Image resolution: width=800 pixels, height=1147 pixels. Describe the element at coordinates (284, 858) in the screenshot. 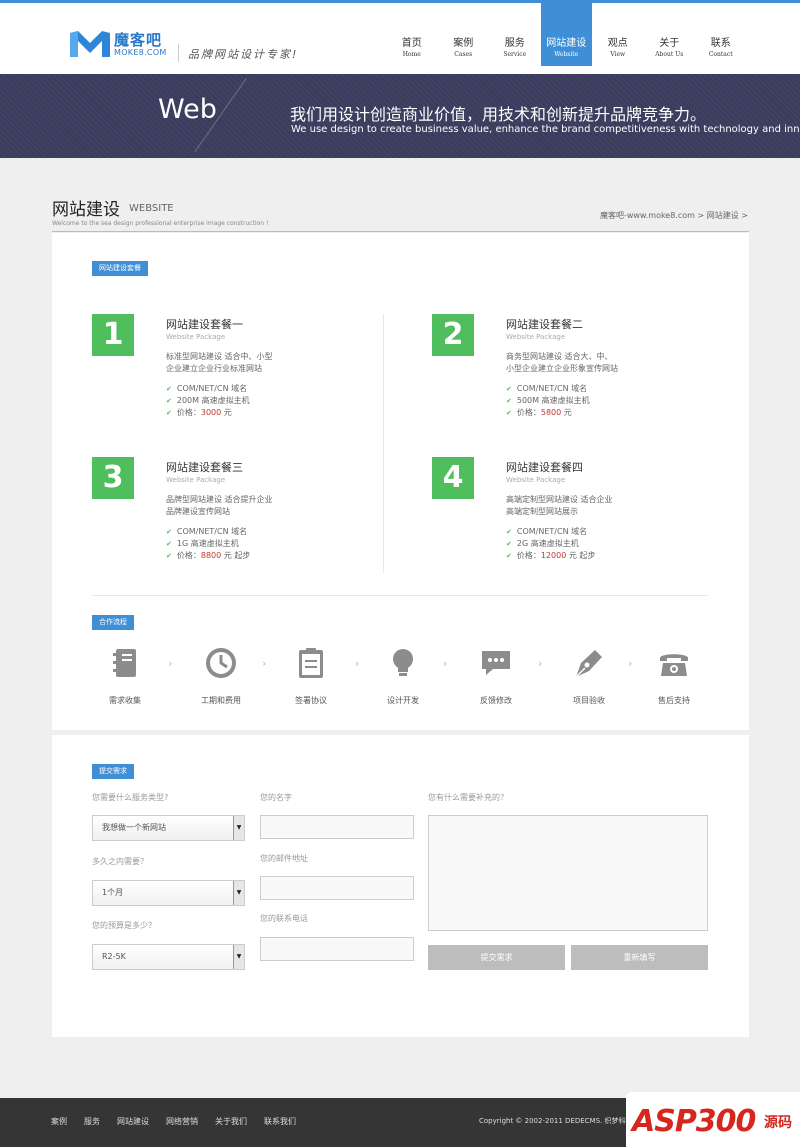

I see `email-label: 您的邮件地址` at that location.